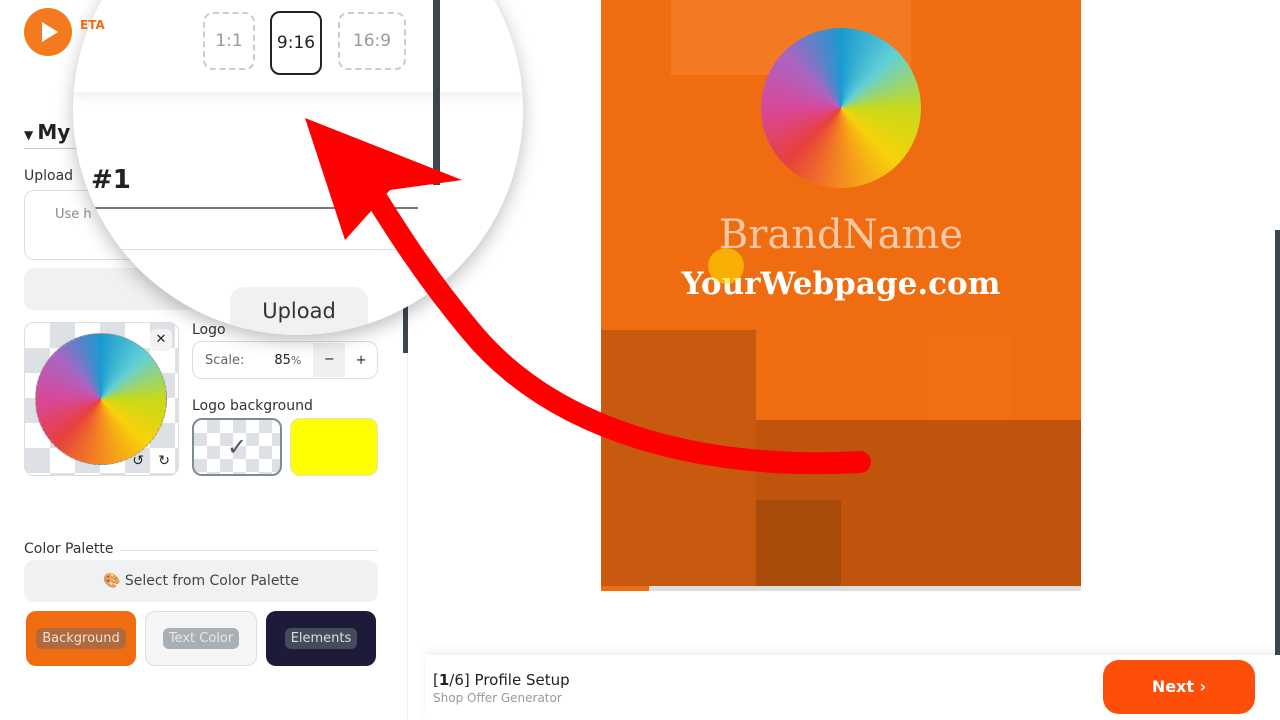 The image size is (1280, 720). Describe the element at coordinates (92, 25) in the screenshot. I see `beta-label: ETA` at that location.